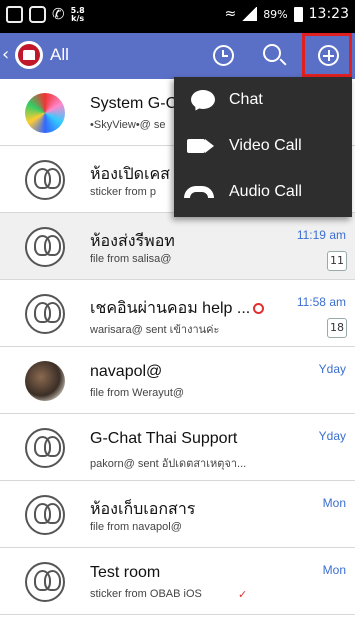 The width and height of the screenshot is (355, 622). Describe the element at coordinates (136, 527) in the screenshot. I see `conversation-preview: file from navapol@` at that location.